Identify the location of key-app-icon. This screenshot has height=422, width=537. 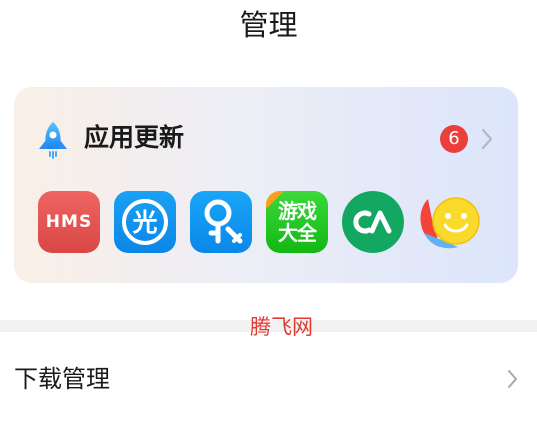
(221, 222).